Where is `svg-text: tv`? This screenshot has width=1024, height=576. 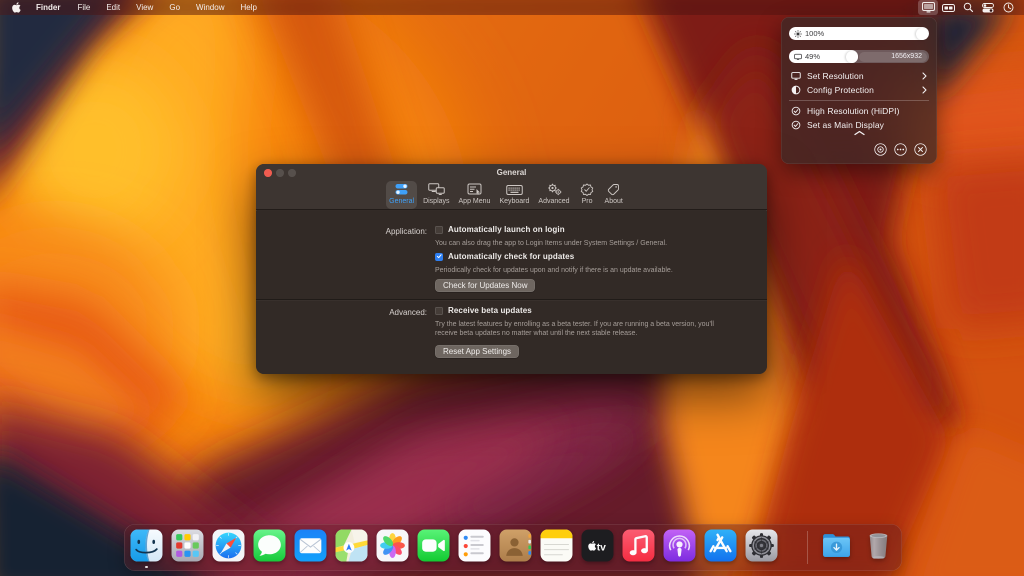 svg-text: tv is located at coordinates (600, 548).